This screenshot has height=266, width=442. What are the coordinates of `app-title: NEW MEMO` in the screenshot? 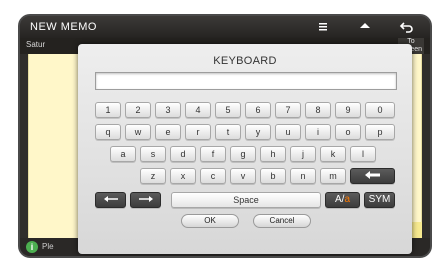 It's located at (63, 27).